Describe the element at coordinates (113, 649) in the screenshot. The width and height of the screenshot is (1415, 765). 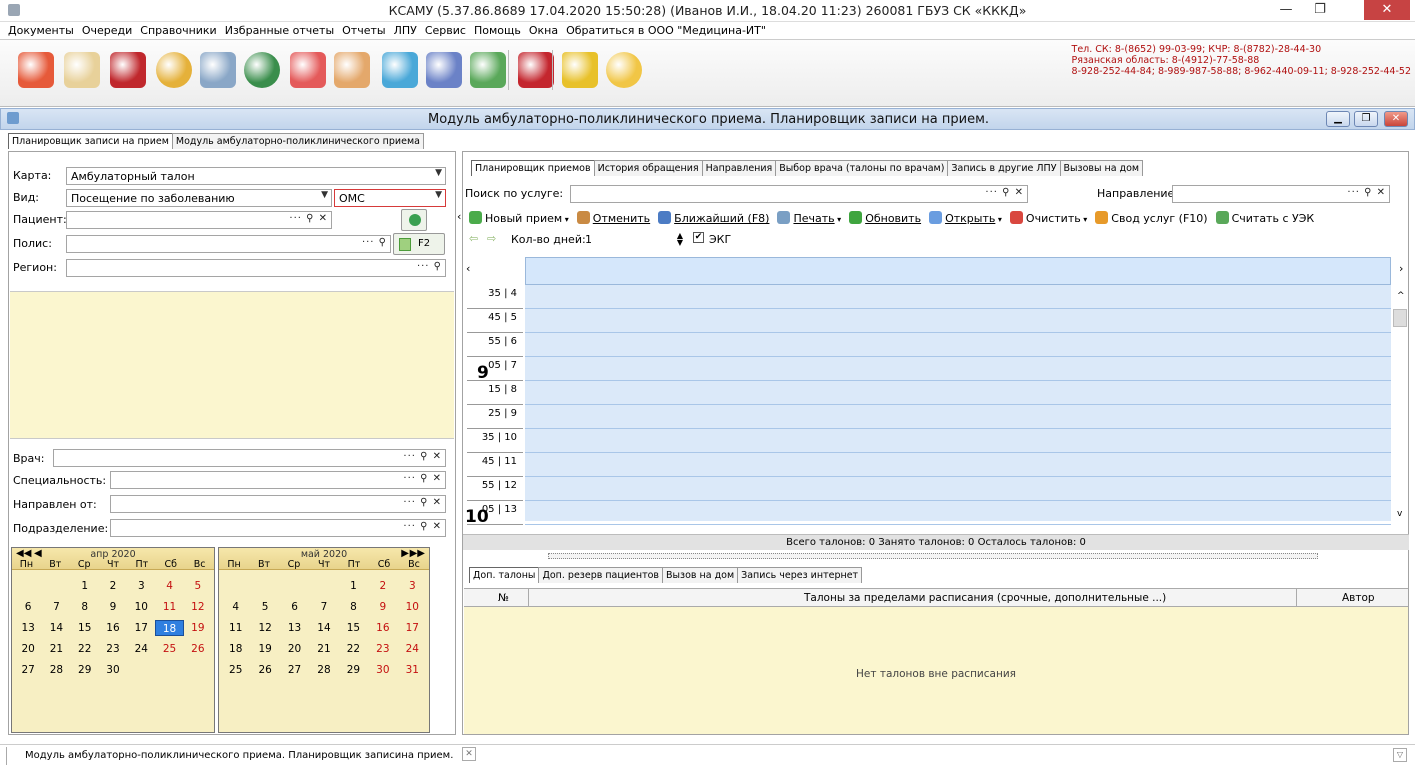
I see `calendar-day: 23` at that location.